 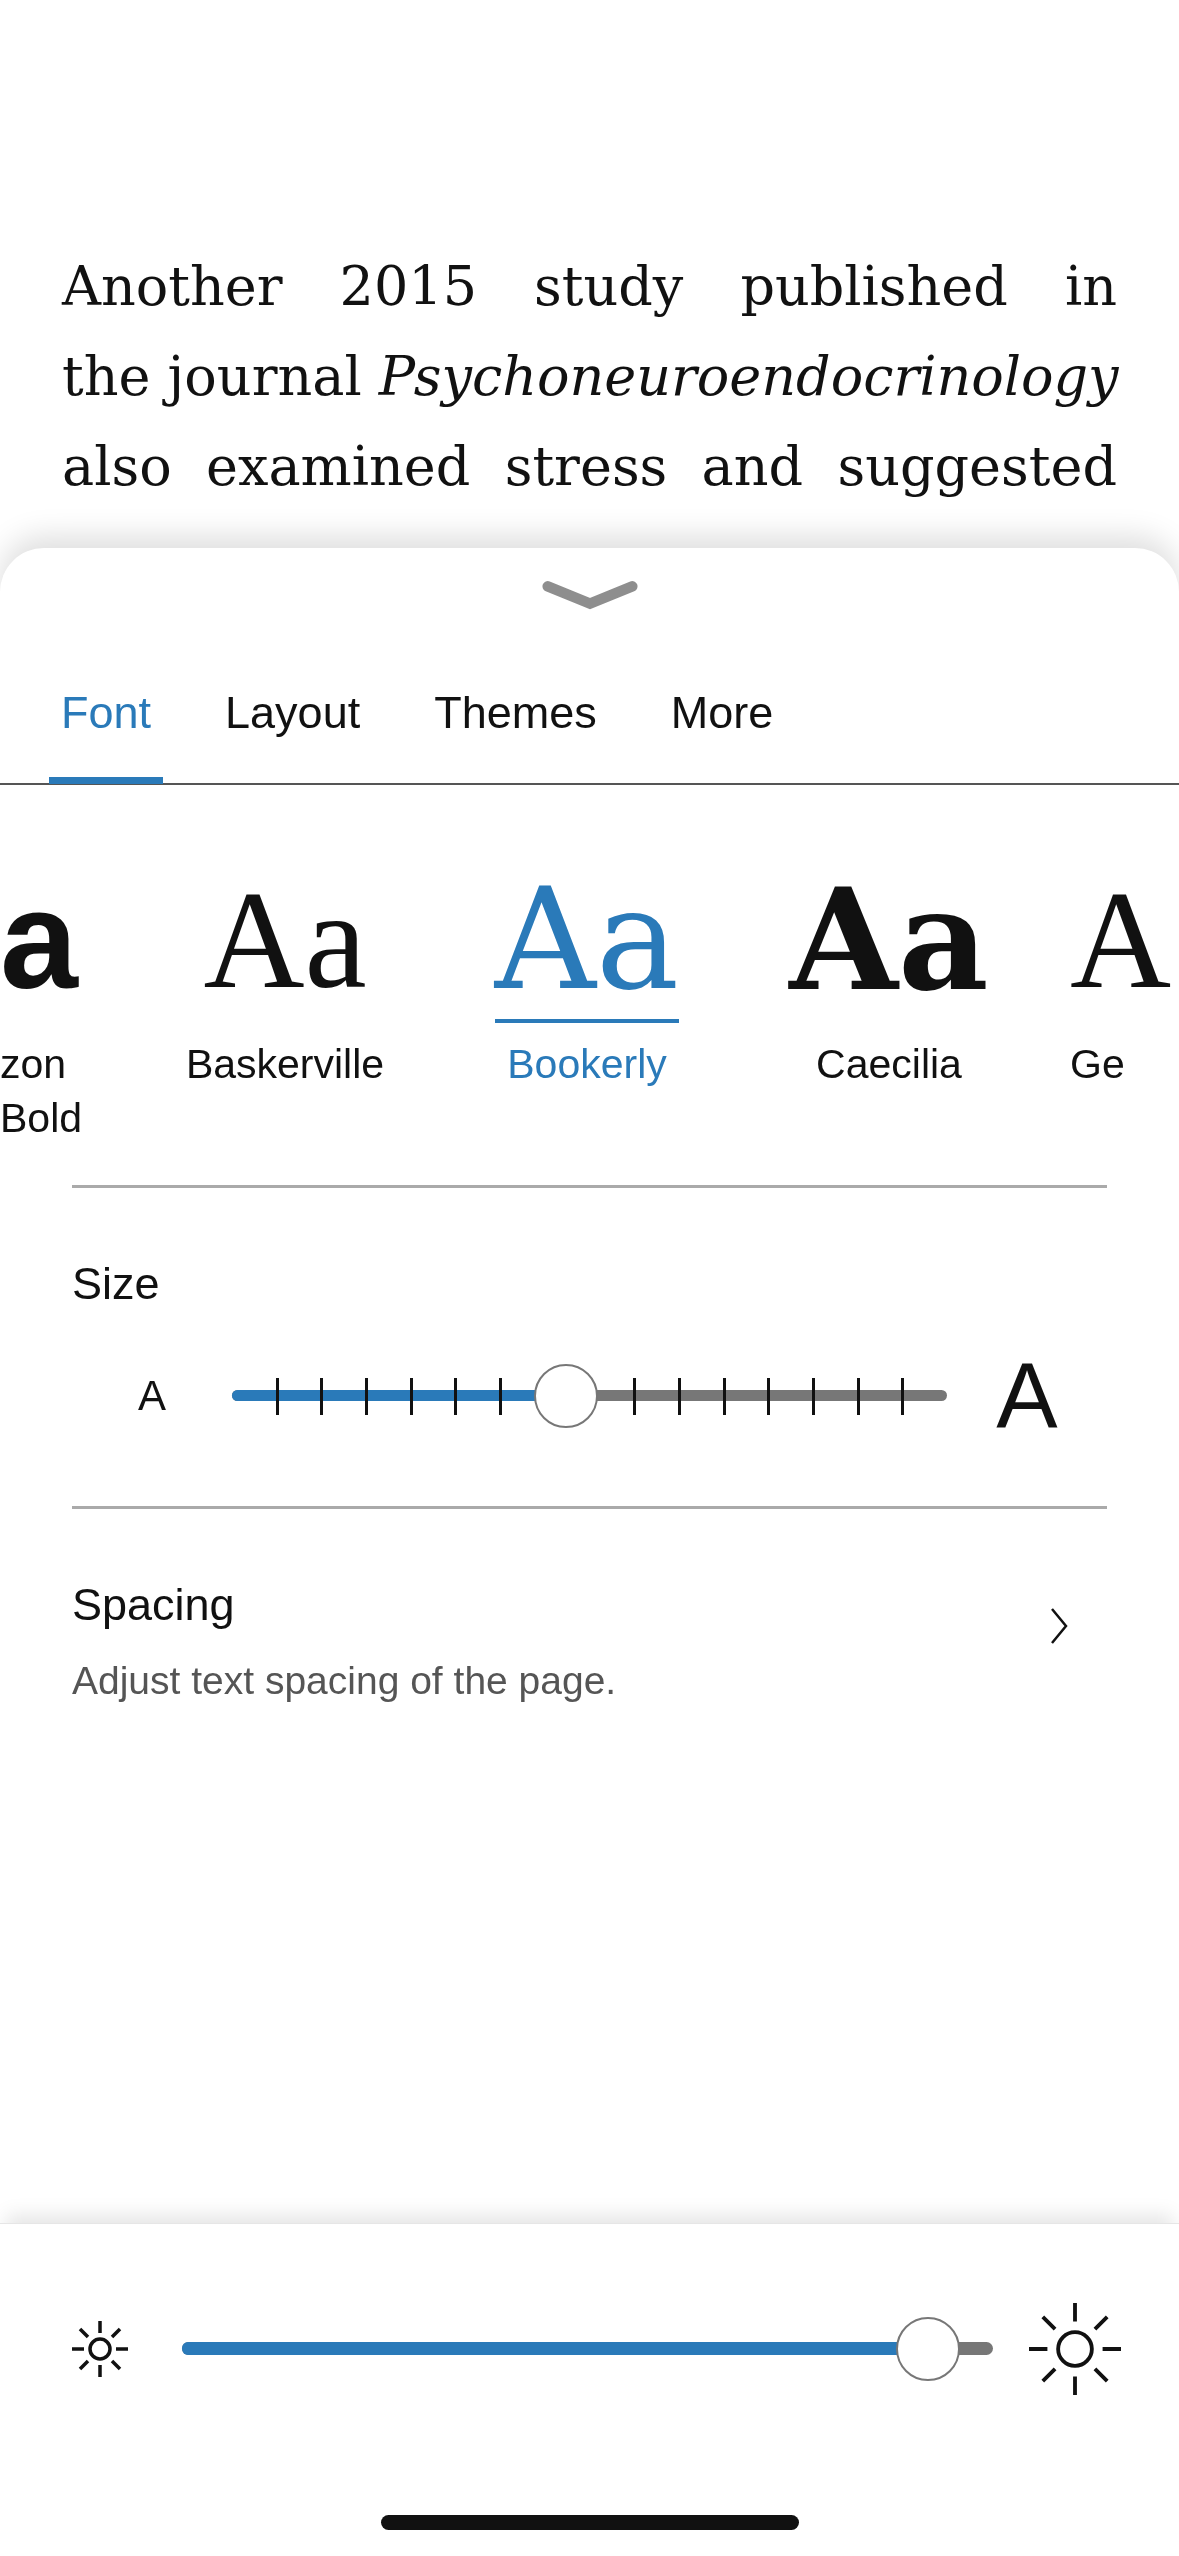 I want to click on tab: Layout, so click(x=293, y=724).